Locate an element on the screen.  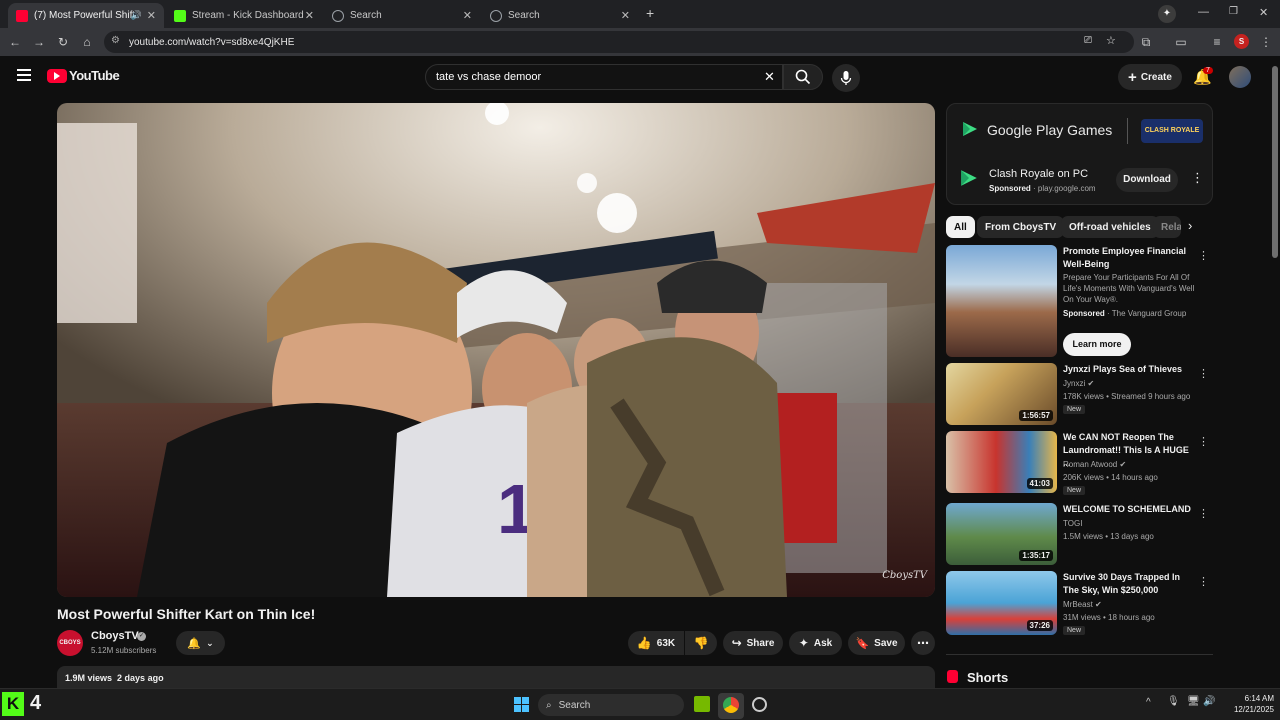
video-title: Most Powerful Shifter Kart on Thin Ice! is located at coordinates (186, 614).